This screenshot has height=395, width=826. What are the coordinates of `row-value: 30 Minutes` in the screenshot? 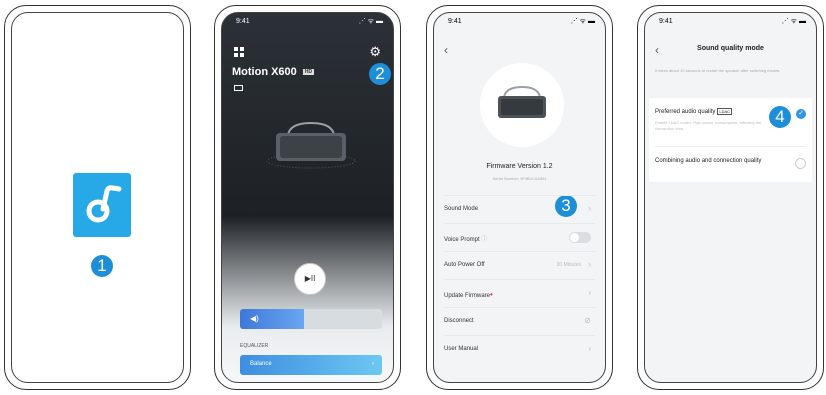 It's located at (568, 265).